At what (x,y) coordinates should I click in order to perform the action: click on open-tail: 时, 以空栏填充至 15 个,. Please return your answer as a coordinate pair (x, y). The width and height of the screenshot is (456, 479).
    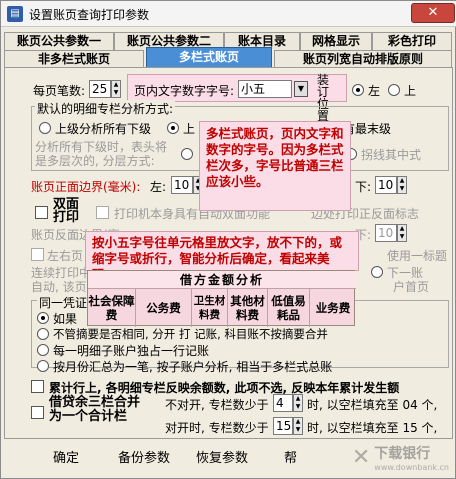
    Looking at the image, I should click on (372, 428).